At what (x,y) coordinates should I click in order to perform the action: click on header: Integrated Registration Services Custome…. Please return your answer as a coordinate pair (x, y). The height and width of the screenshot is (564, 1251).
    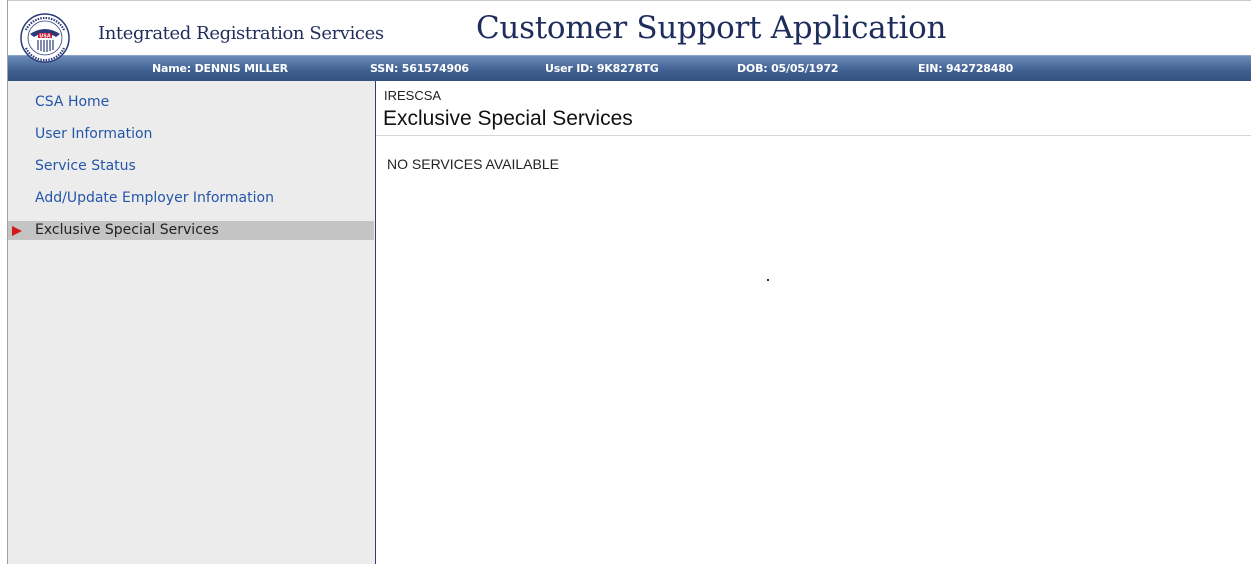
    Looking at the image, I should click on (629, 27).